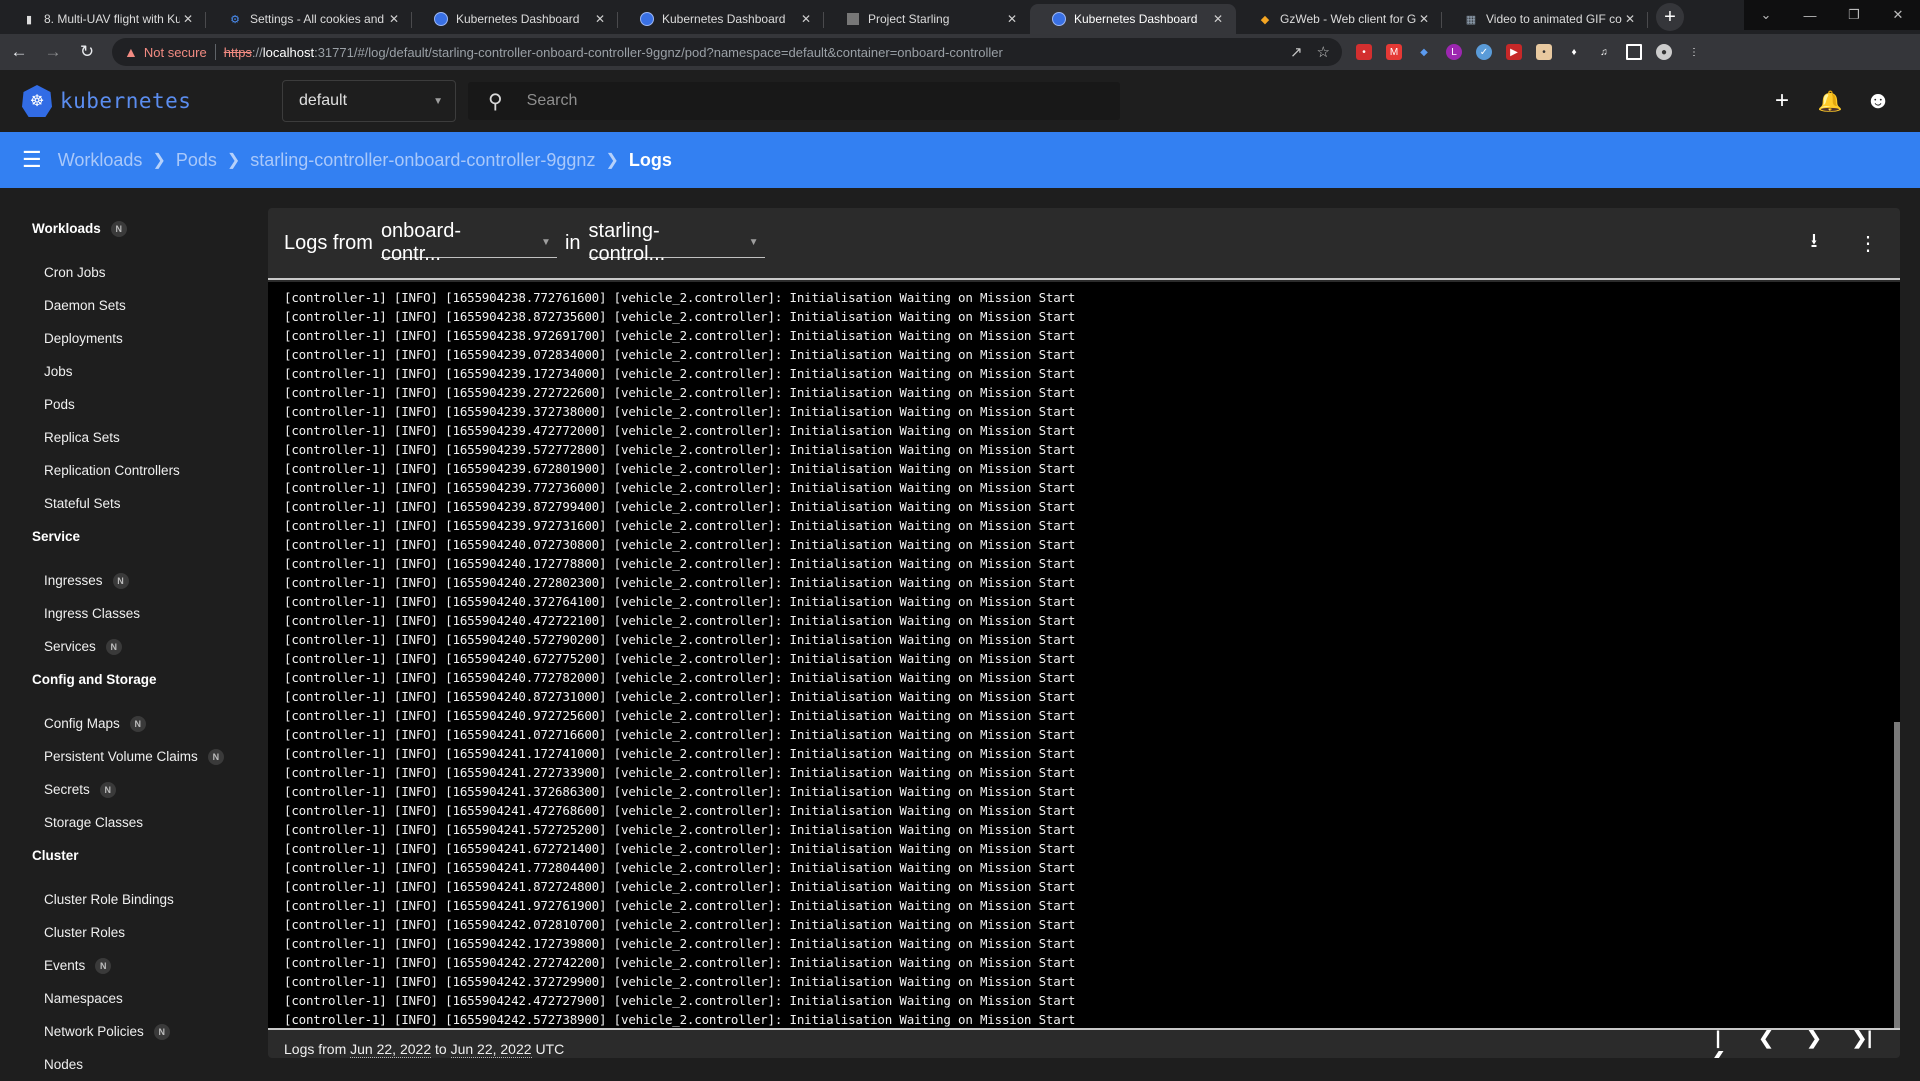  I want to click on namespace-select: default ▼, so click(369, 101).